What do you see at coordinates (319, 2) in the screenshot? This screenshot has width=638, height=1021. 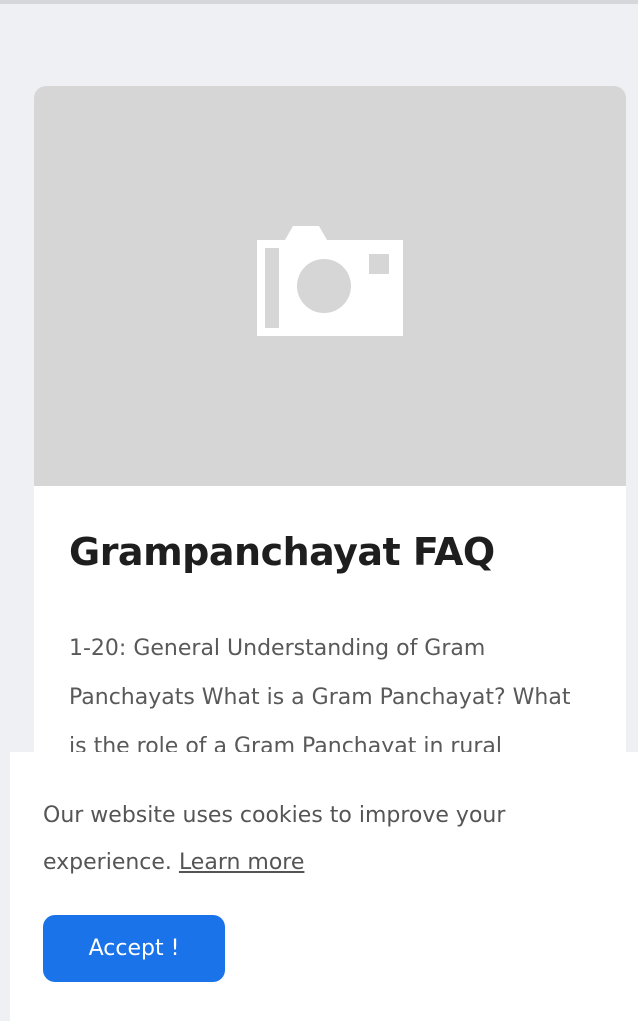 I see `top-divider` at bounding box center [319, 2].